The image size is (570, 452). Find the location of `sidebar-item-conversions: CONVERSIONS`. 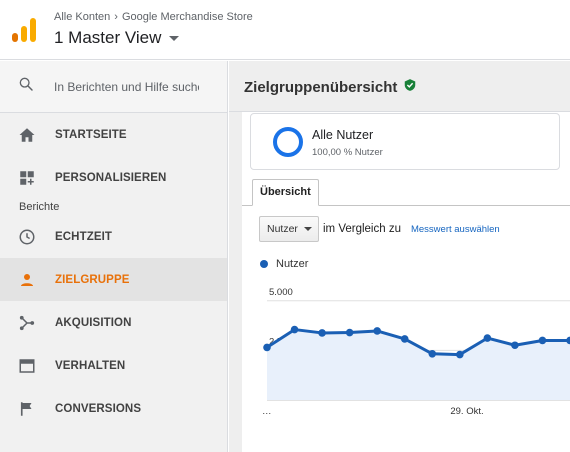

sidebar-item-conversions: CONVERSIONS is located at coordinates (113, 408).